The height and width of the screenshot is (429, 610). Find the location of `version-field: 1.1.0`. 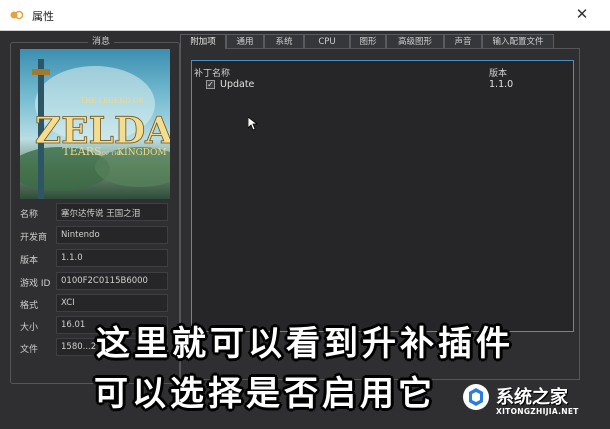

version-field: 1.1.0 is located at coordinates (112, 258).